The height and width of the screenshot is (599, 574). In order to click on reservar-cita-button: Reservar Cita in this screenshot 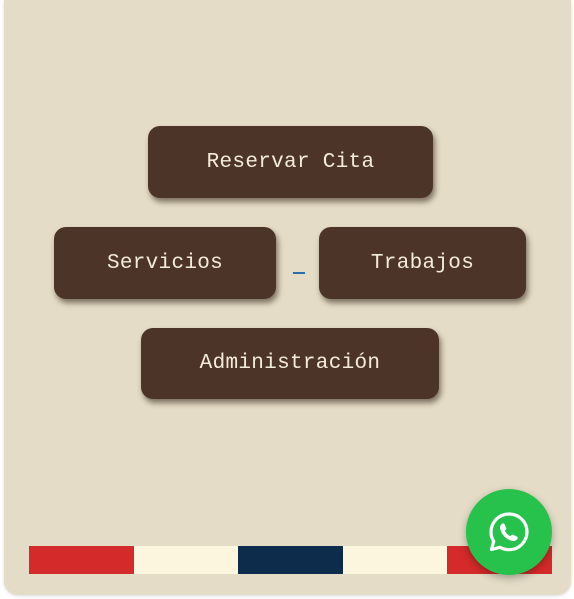, I will do `click(290, 162)`.